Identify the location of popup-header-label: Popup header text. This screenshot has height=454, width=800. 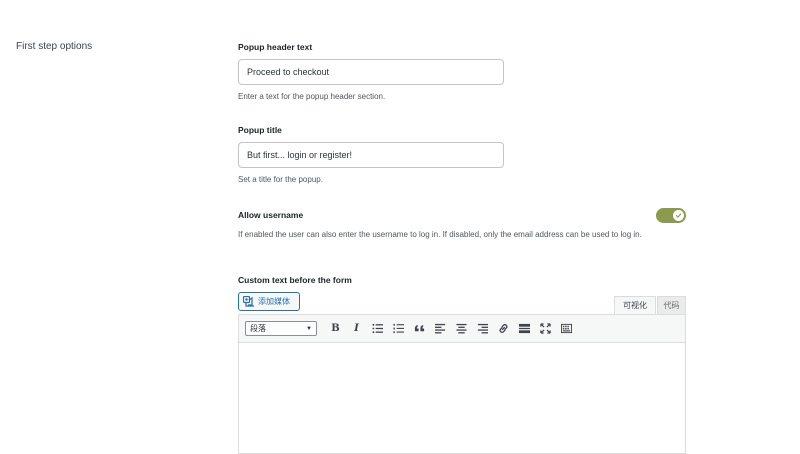
(275, 47).